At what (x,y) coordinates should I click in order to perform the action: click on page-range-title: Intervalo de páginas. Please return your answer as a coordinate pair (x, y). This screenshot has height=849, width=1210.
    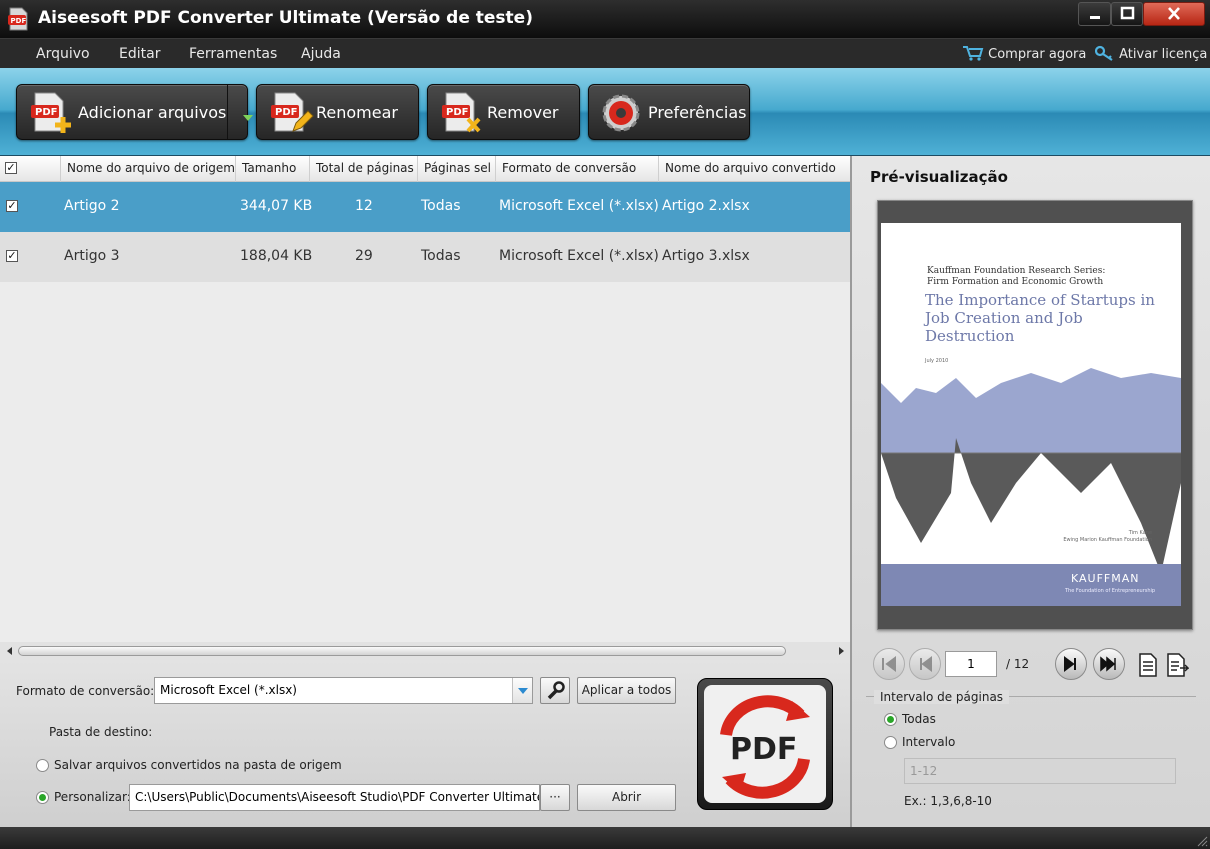
    Looking at the image, I should click on (942, 697).